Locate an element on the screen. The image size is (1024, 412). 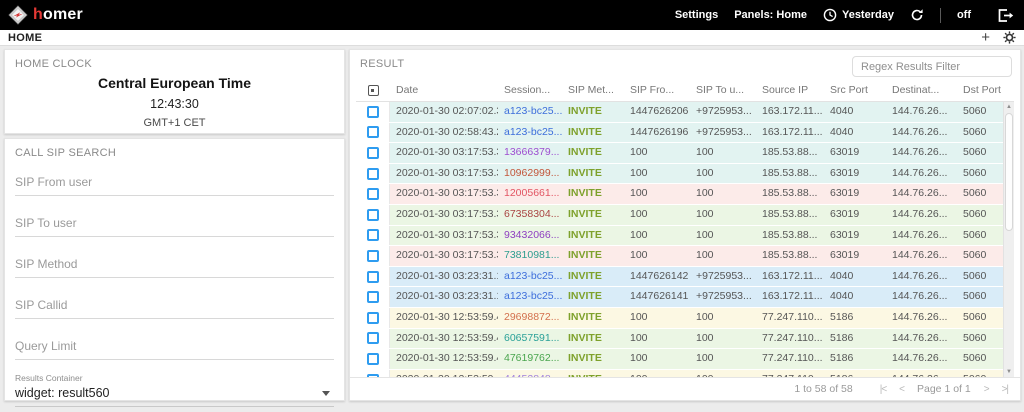
column-header-date: Date is located at coordinates (444, 90).